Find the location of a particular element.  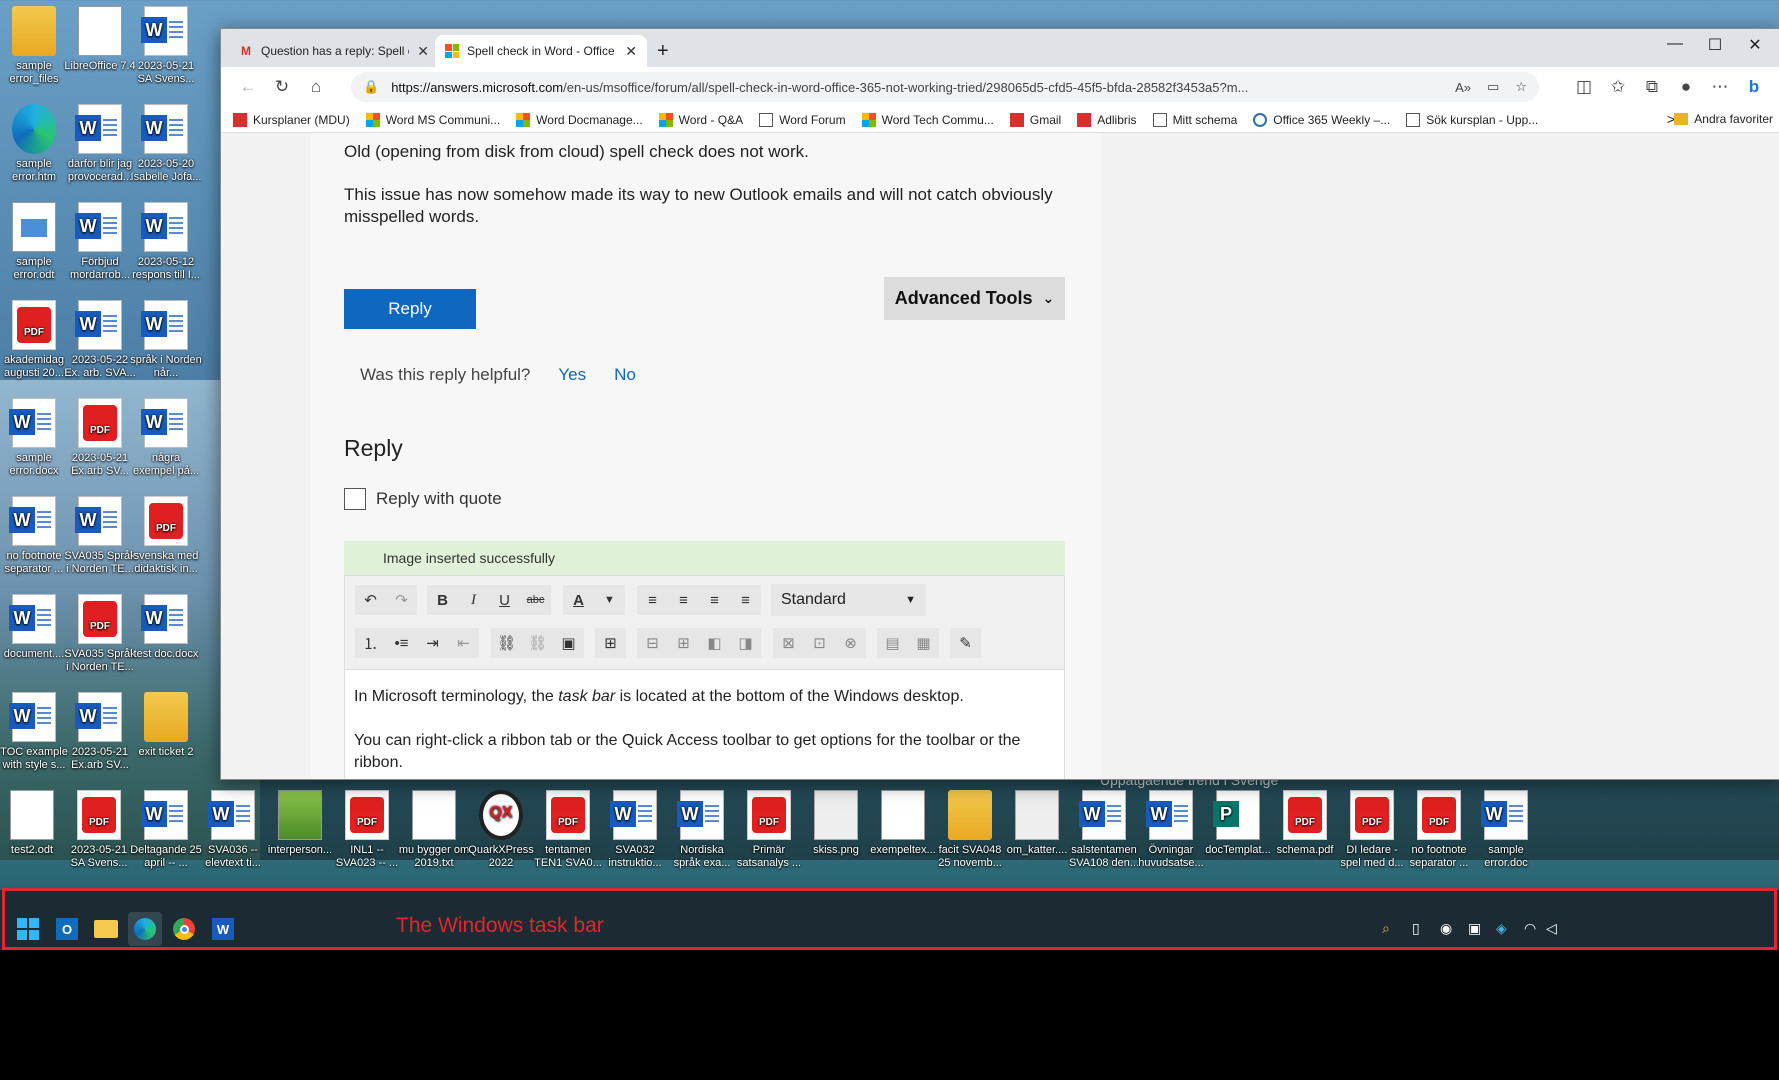

profile-icon: ● is located at coordinates (1686, 87).